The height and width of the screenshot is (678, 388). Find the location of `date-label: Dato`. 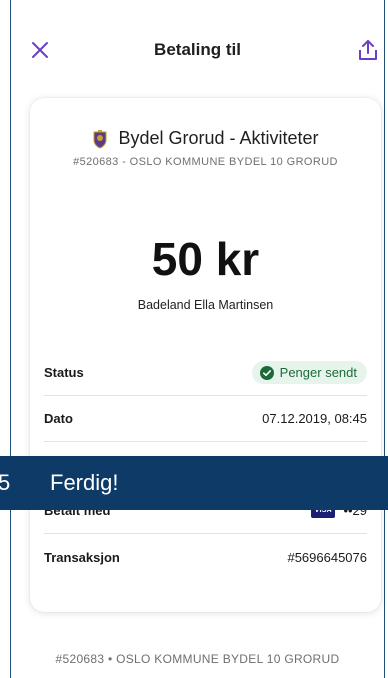

date-label: Dato is located at coordinates (58, 418).